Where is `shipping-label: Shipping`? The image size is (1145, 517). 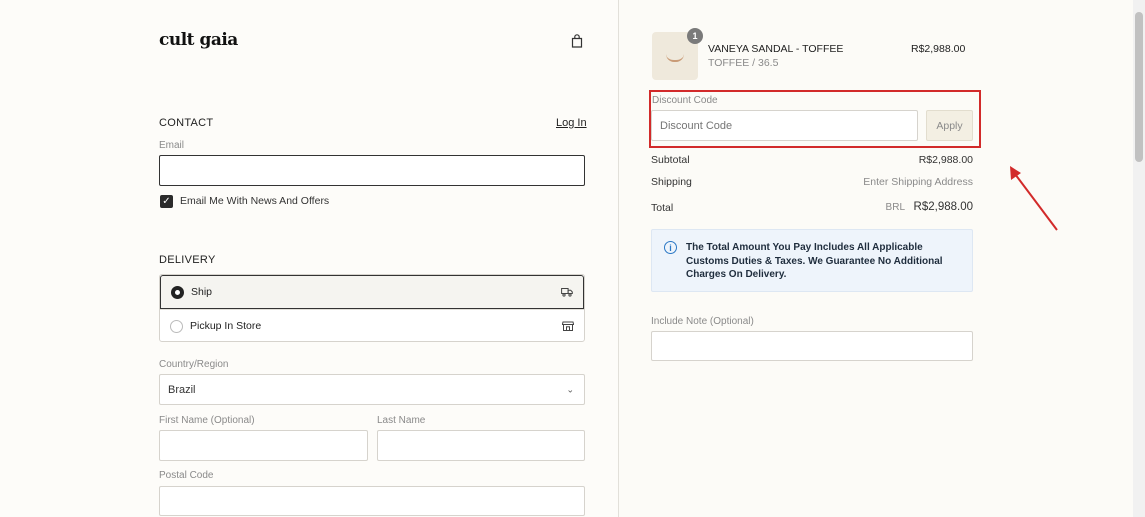
shipping-label: Shipping is located at coordinates (671, 182).